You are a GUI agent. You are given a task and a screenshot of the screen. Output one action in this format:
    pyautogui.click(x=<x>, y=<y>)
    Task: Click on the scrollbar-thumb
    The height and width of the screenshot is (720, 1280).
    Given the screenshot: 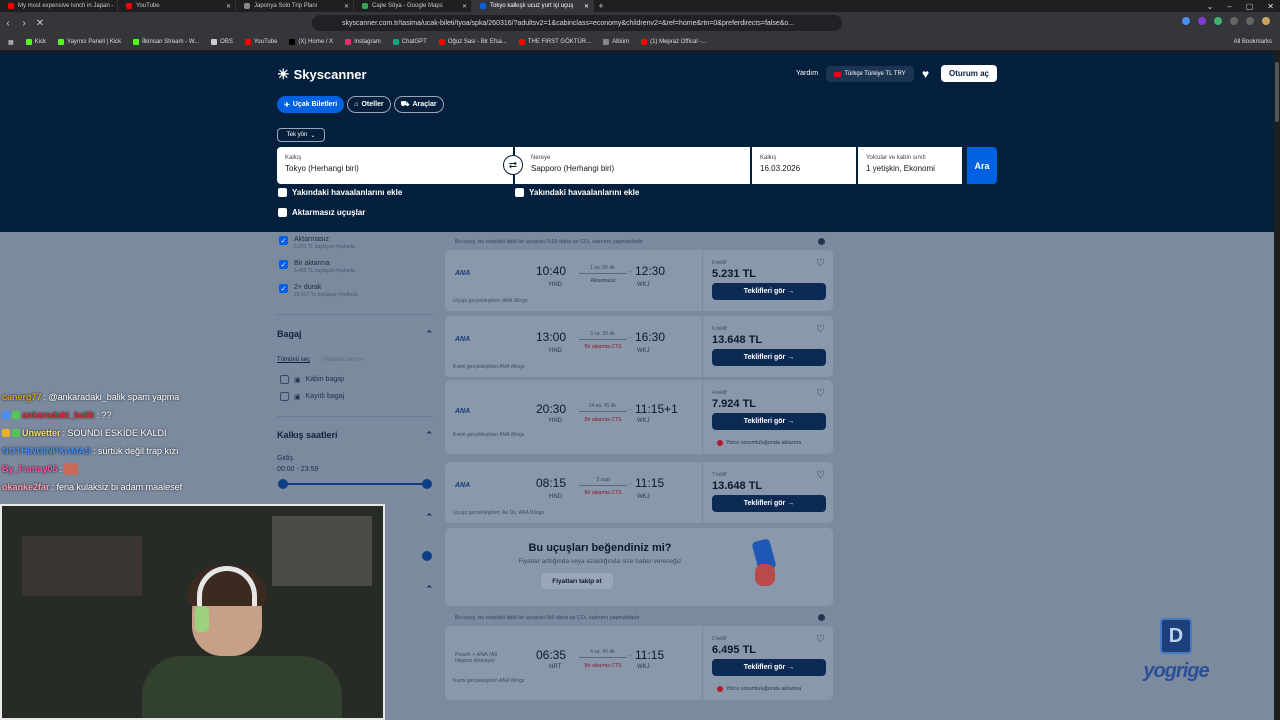 What is the action you would take?
    pyautogui.click(x=1277, y=92)
    